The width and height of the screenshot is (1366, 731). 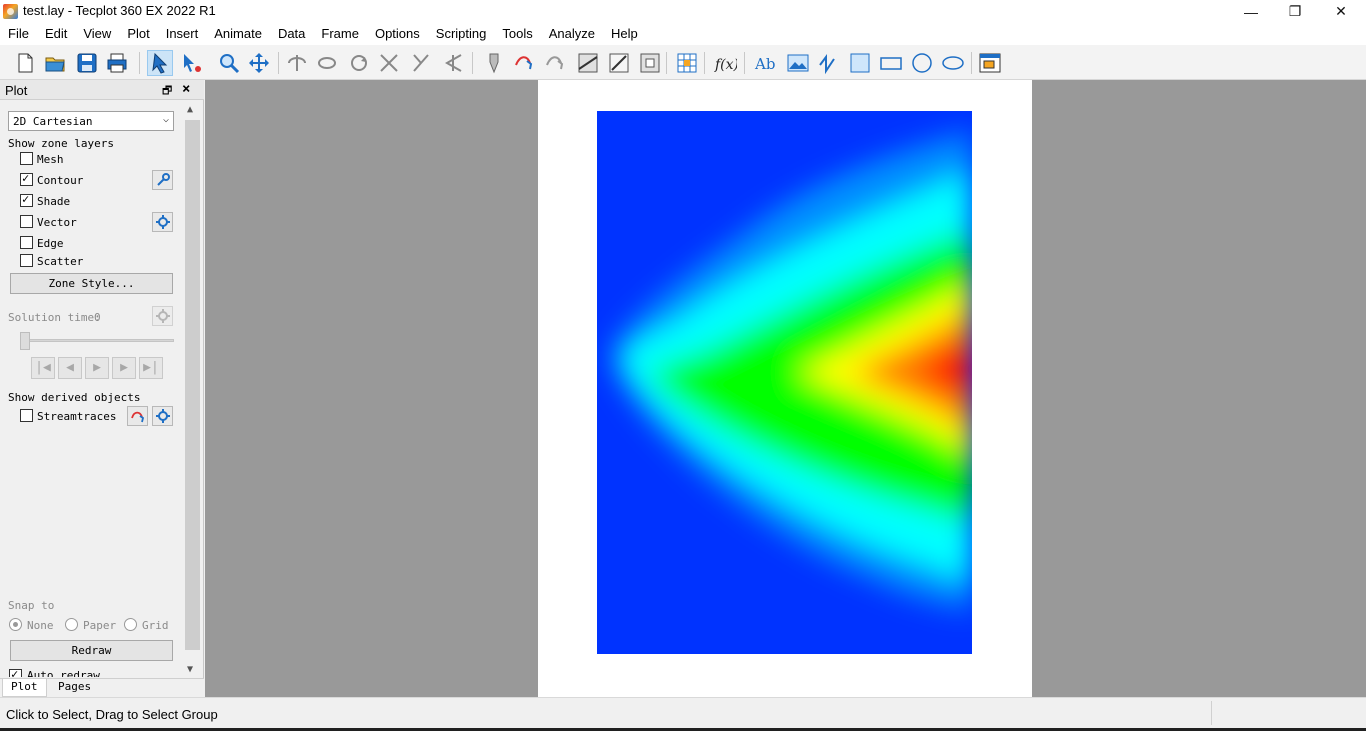 What do you see at coordinates (517, 34) in the screenshot?
I see `menu-tools: Tools` at bounding box center [517, 34].